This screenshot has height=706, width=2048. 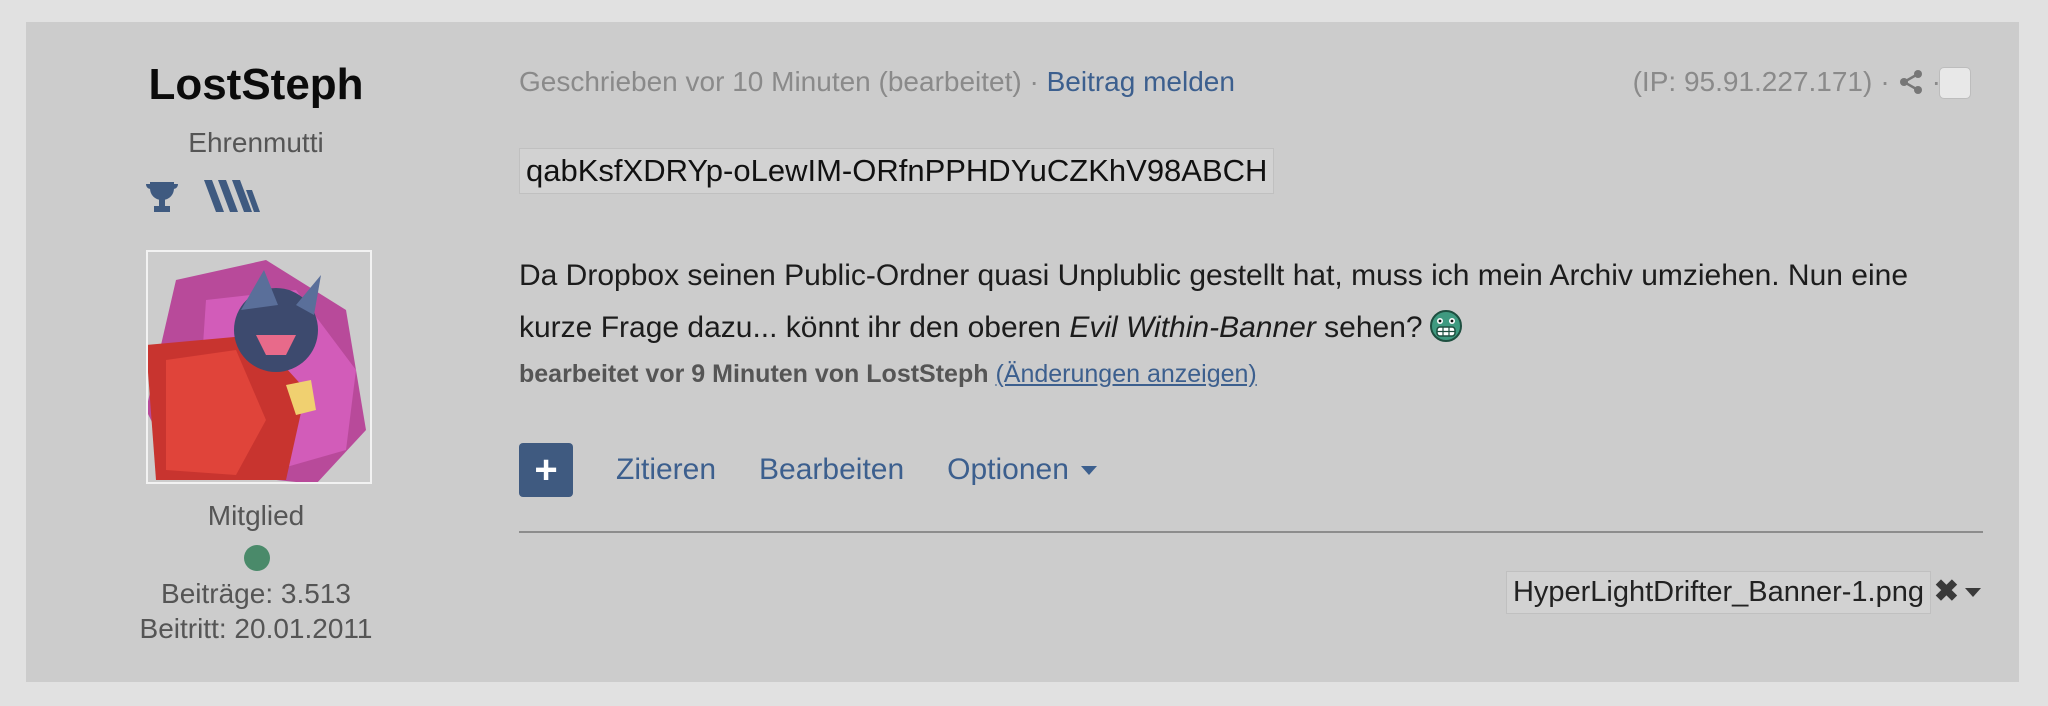 I want to click on post-text-emphasis: Evil Within-Banner, so click(x=1192, y=327).